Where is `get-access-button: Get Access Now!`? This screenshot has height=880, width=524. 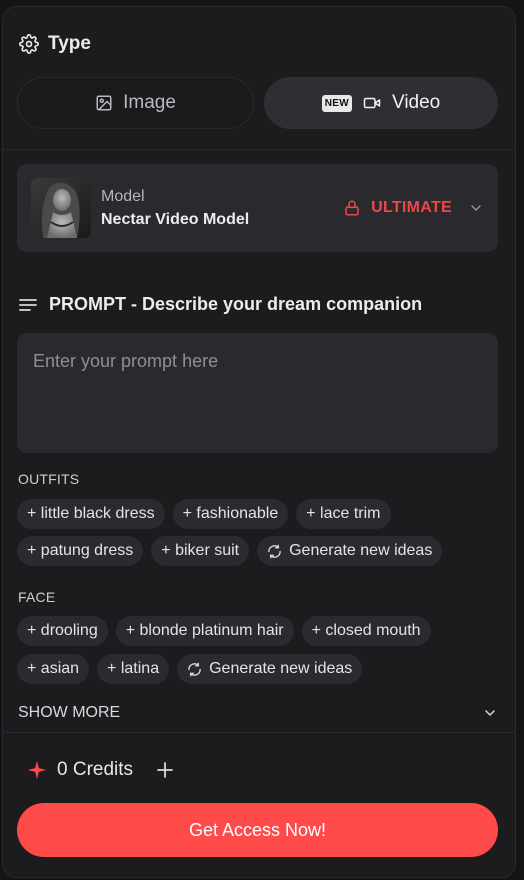
get-access-button: Get Access Now! is located at coordinates (257, 830).